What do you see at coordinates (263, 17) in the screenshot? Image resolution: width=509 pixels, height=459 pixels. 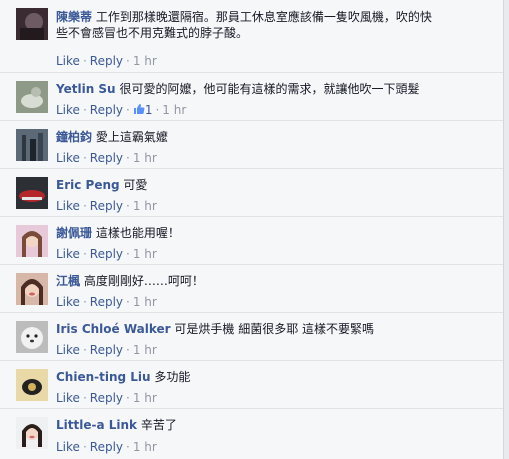 I see `comment-text: 工作到那樣晚還隔宿。那員工休息室應該備一隻吹風機，吹的快` at bounding box center [263, 17].